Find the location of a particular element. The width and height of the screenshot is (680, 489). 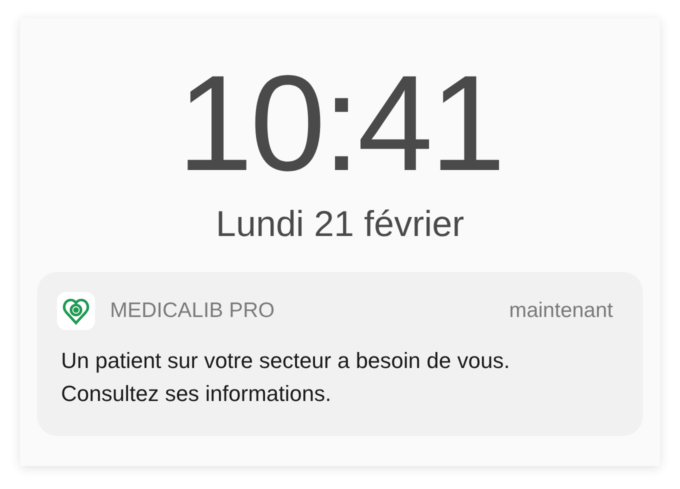

notification-message: Un patient sur votre secteur a besoin de vous. Consultez ses informations. is located at coordinates (286, 377).